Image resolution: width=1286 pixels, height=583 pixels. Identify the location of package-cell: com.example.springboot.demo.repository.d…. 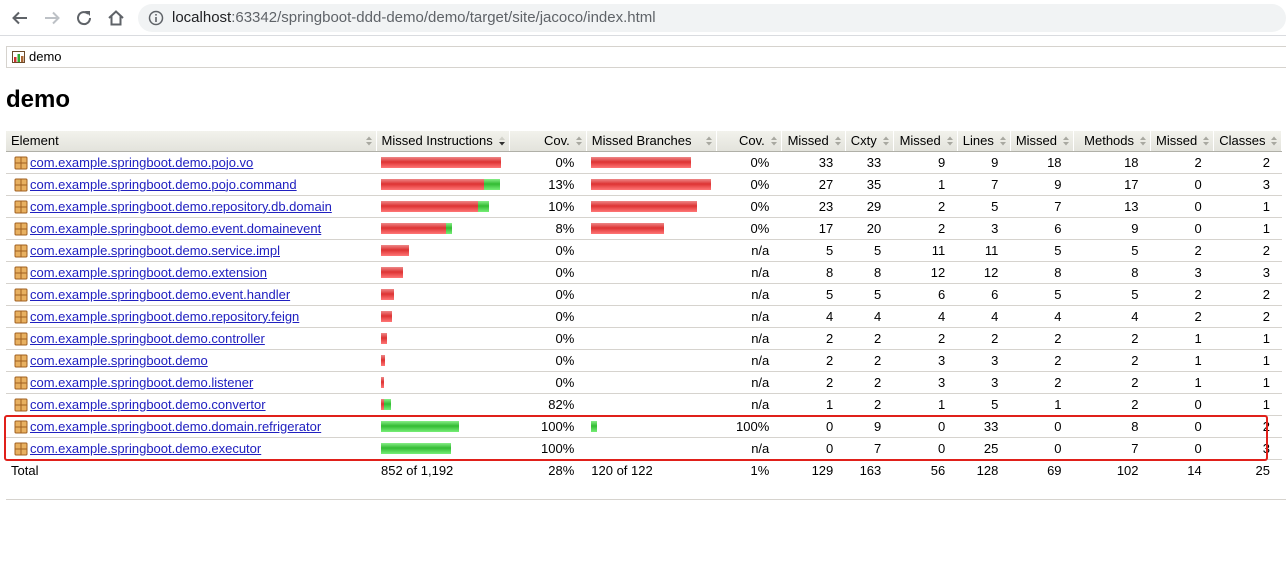
(191, 206).